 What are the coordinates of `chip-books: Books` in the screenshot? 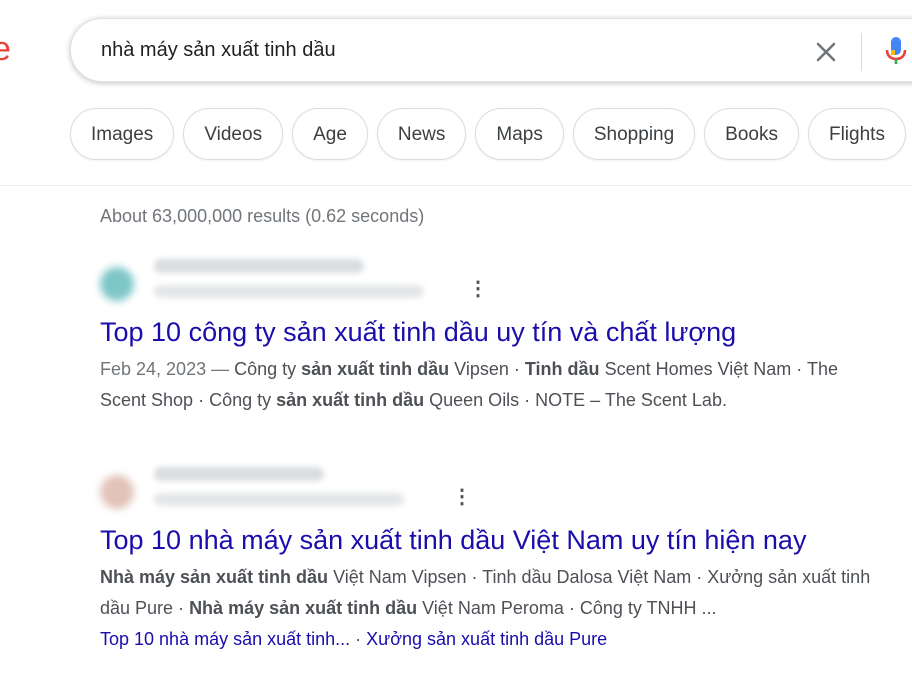 It's located at (751, 134).